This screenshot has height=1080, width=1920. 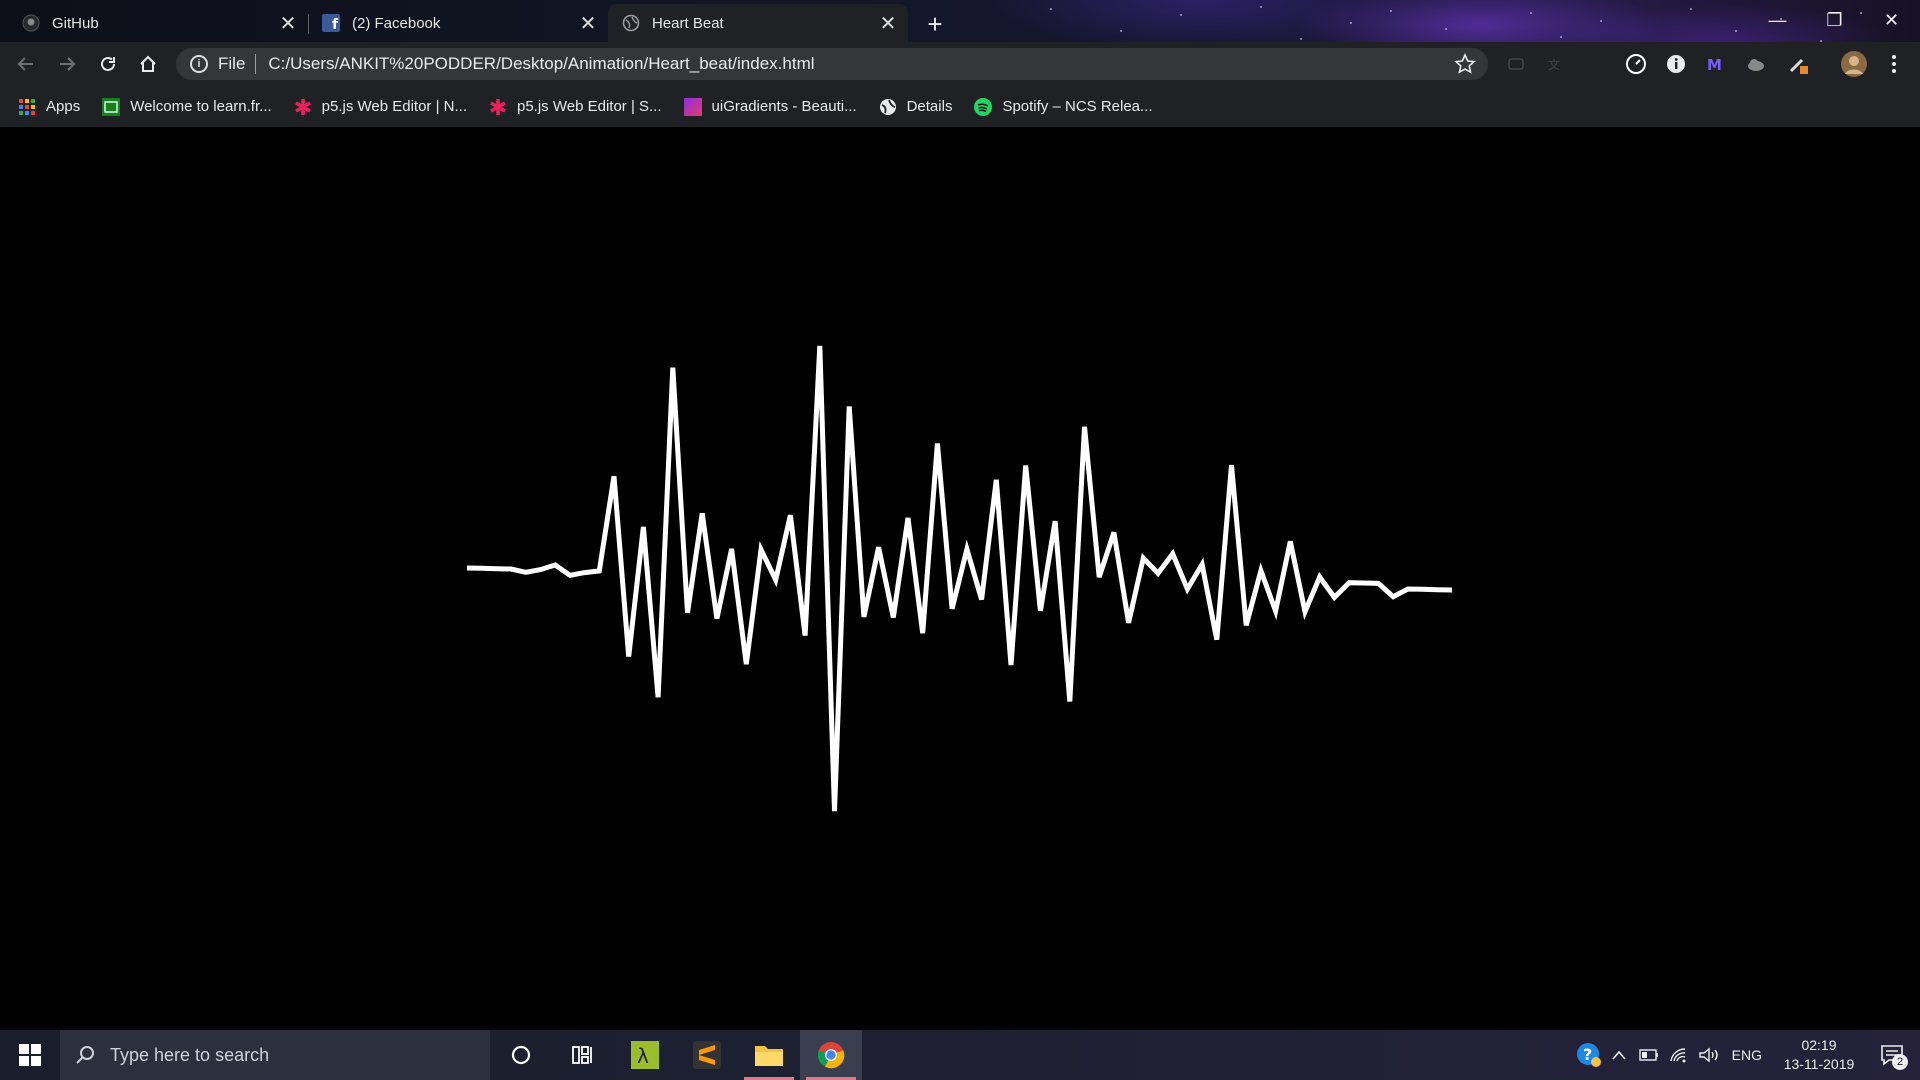 I want to click on uigradients-icon, so click(x=692, y=106).